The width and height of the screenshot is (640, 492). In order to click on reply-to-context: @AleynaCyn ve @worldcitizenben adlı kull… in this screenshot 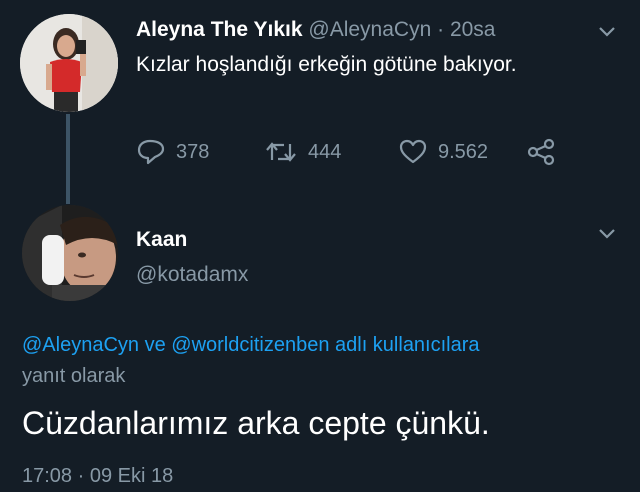, I will do `click(327, 361)`.